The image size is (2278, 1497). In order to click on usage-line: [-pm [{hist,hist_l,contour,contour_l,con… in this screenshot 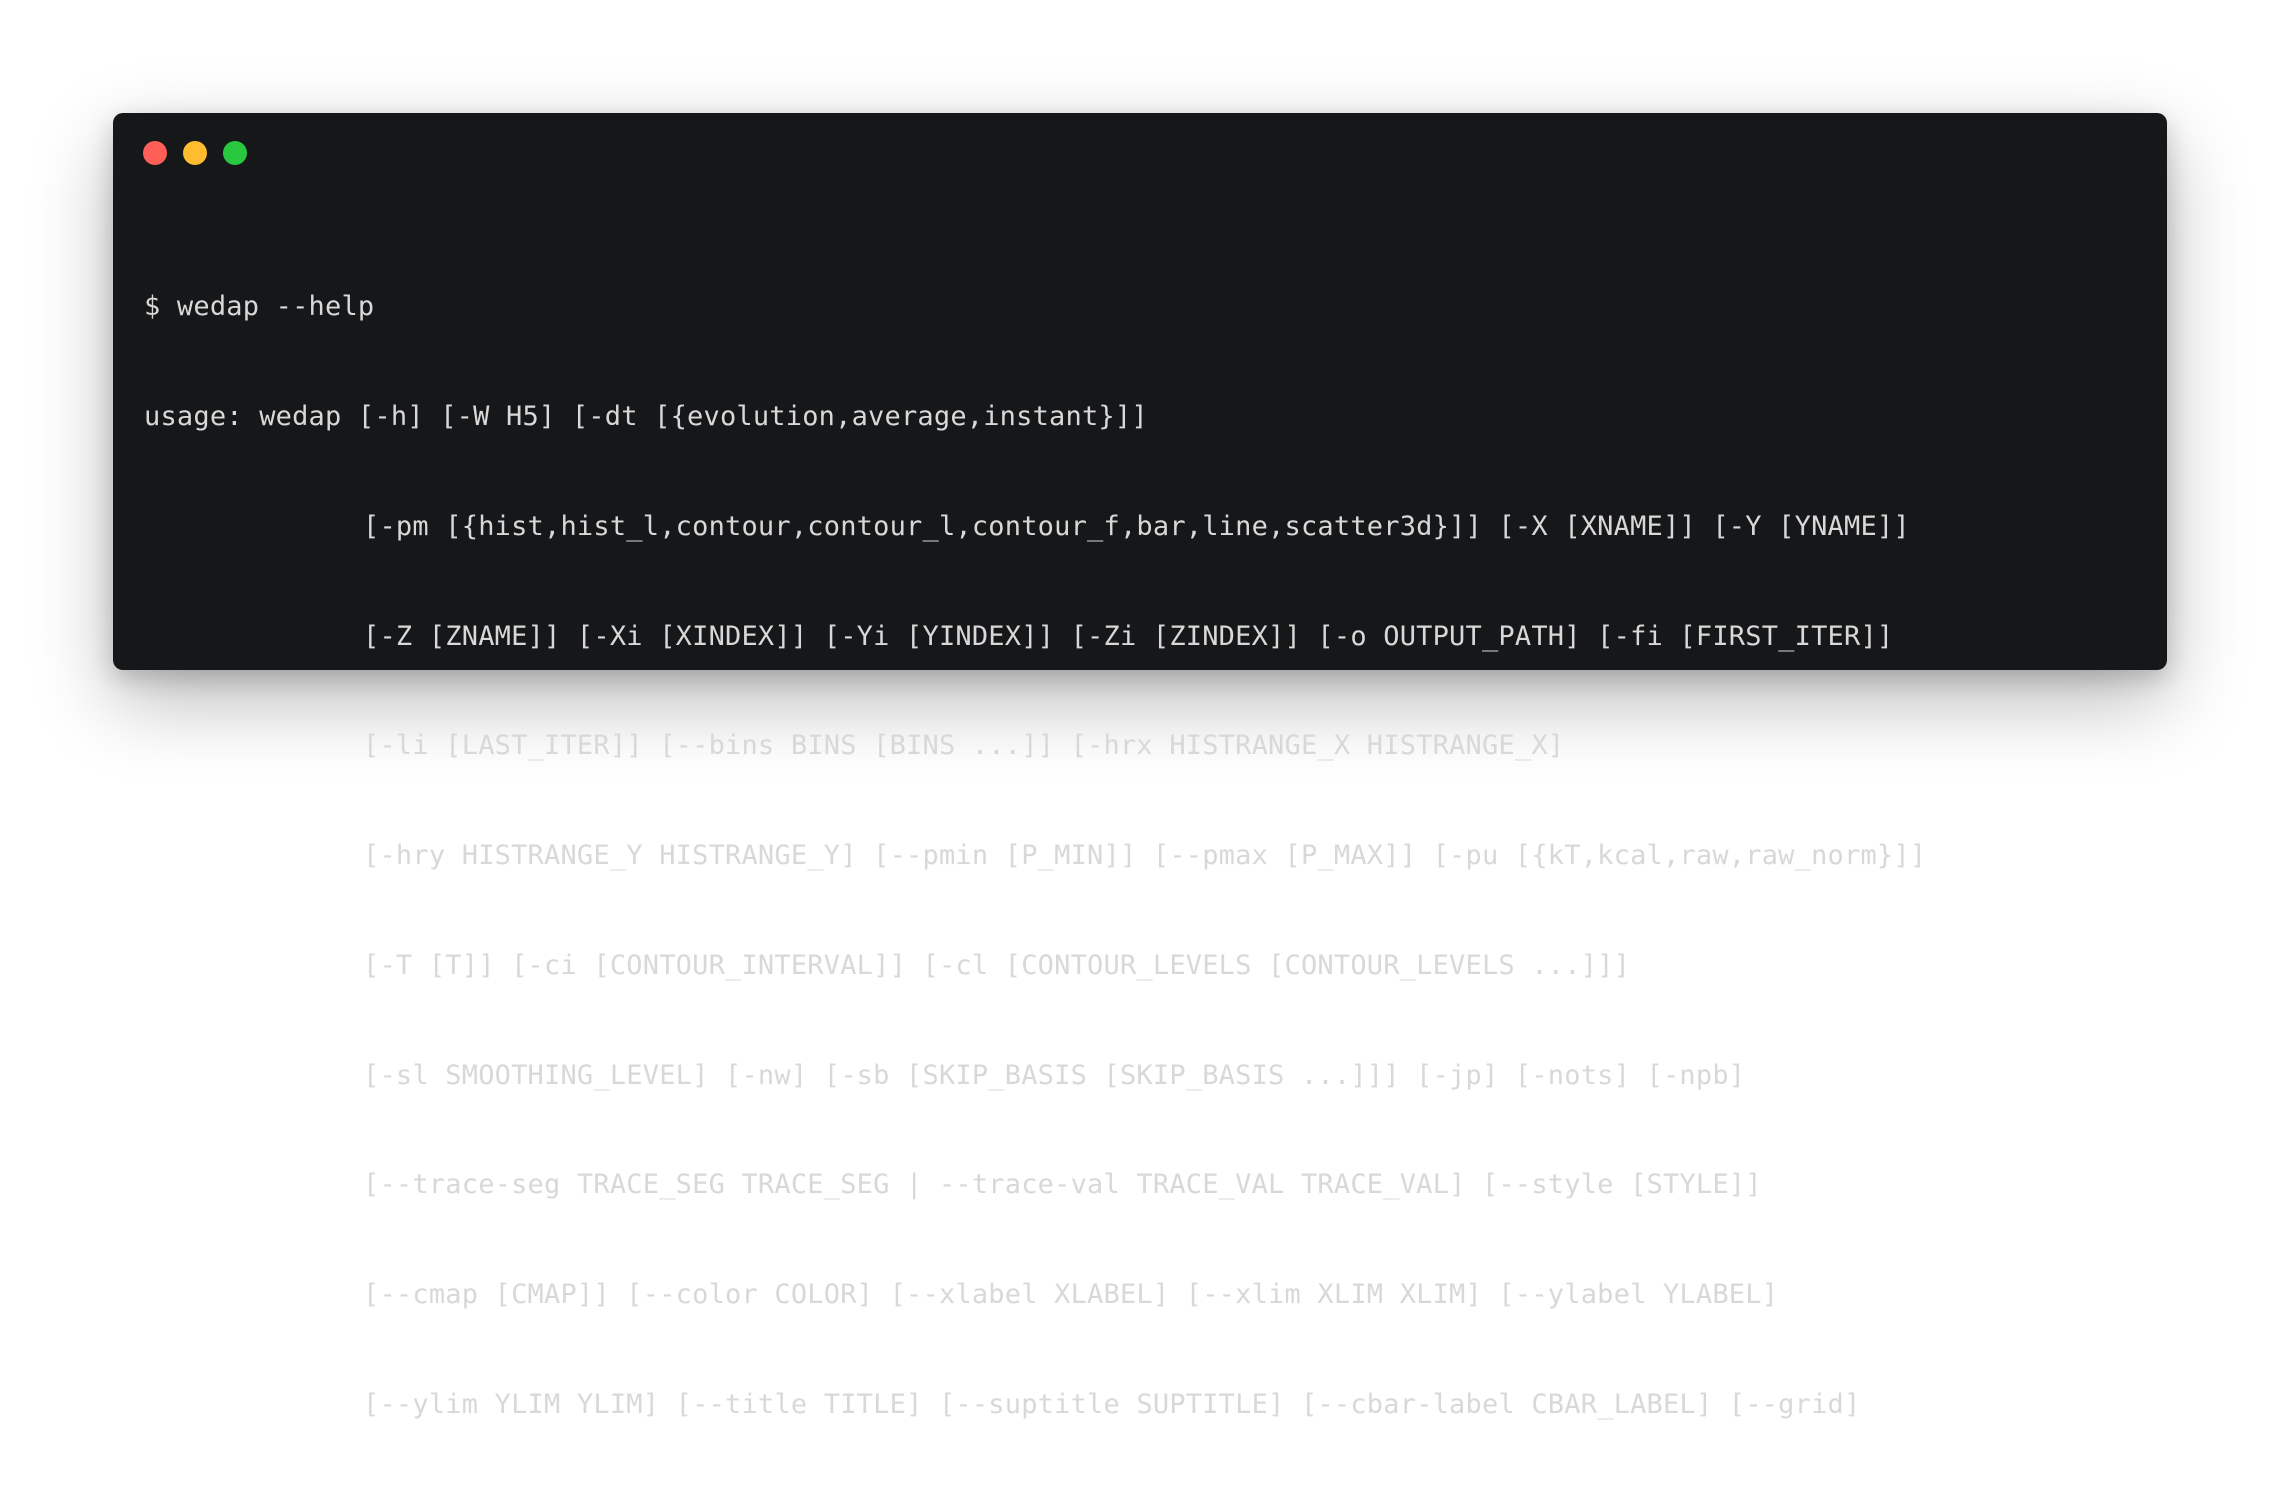, I will do `click(1136, 526)`.